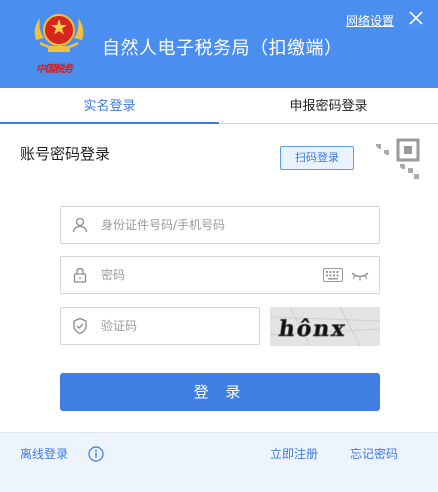 This screenshot has height=492, width=438. What do you see at coordinates (312, 329) in the screenshot?
I see `captcha-text: hônx` at bounding box center [312, 329].